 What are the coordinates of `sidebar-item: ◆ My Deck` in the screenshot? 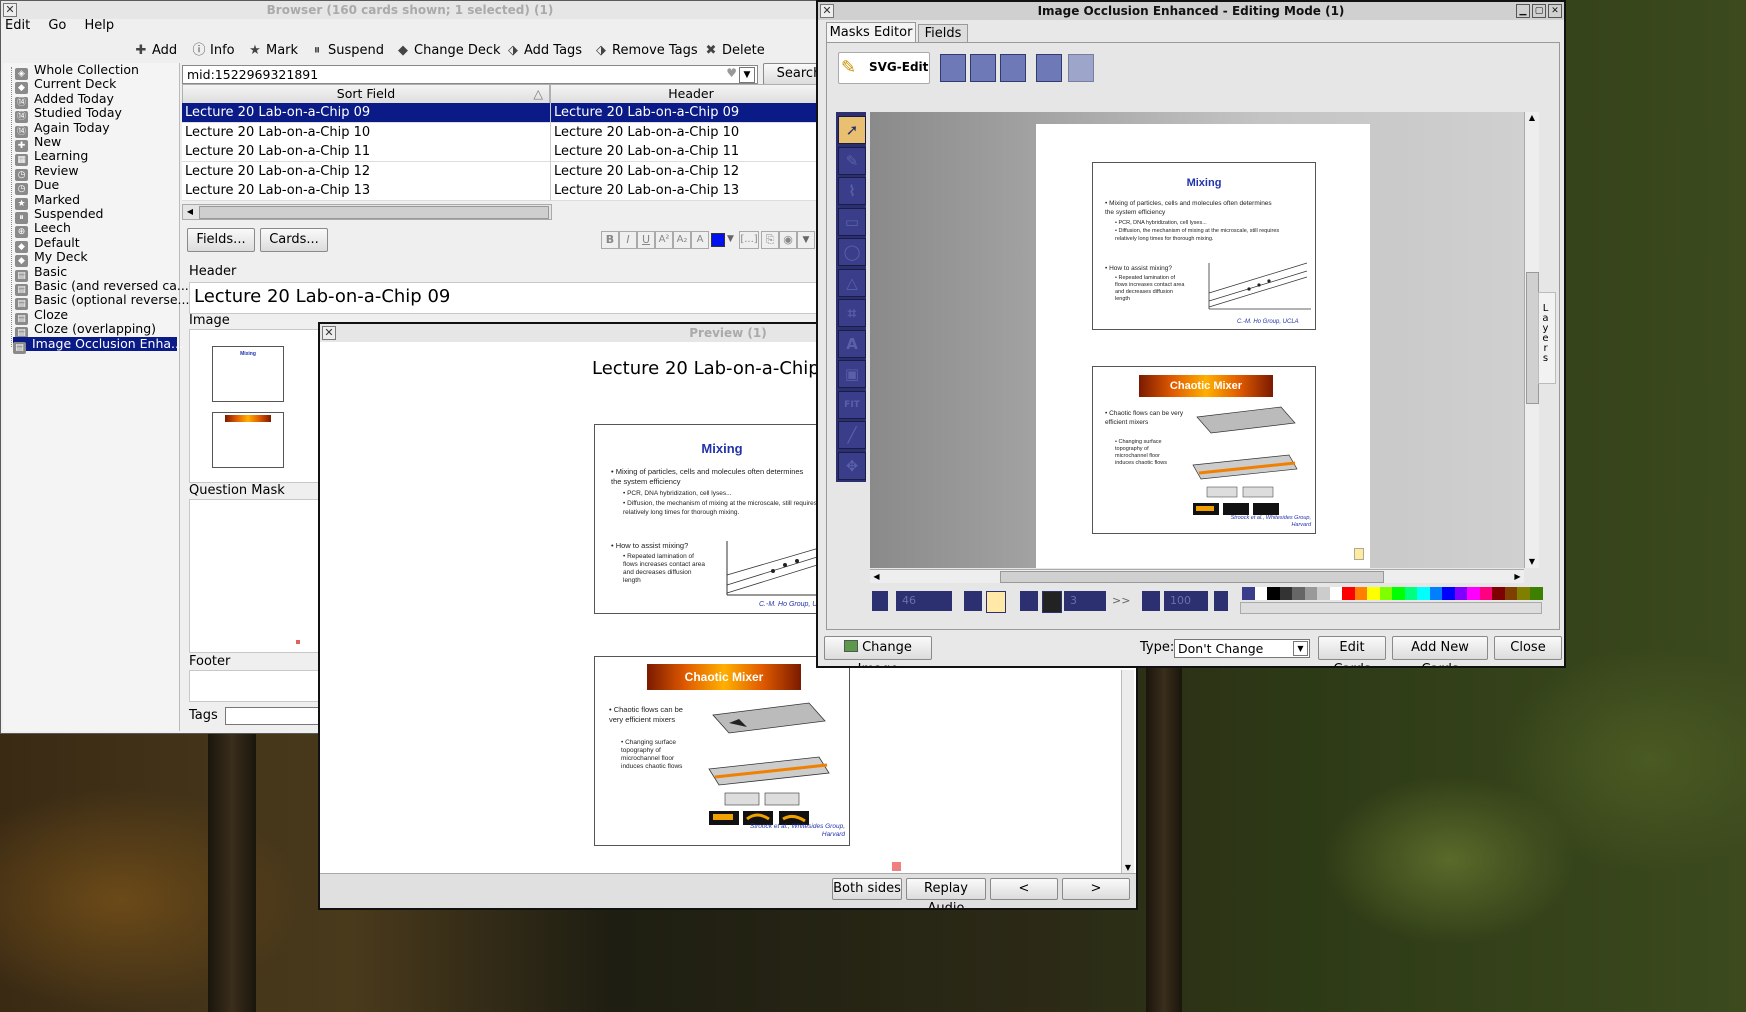 It's located at (51, 259).